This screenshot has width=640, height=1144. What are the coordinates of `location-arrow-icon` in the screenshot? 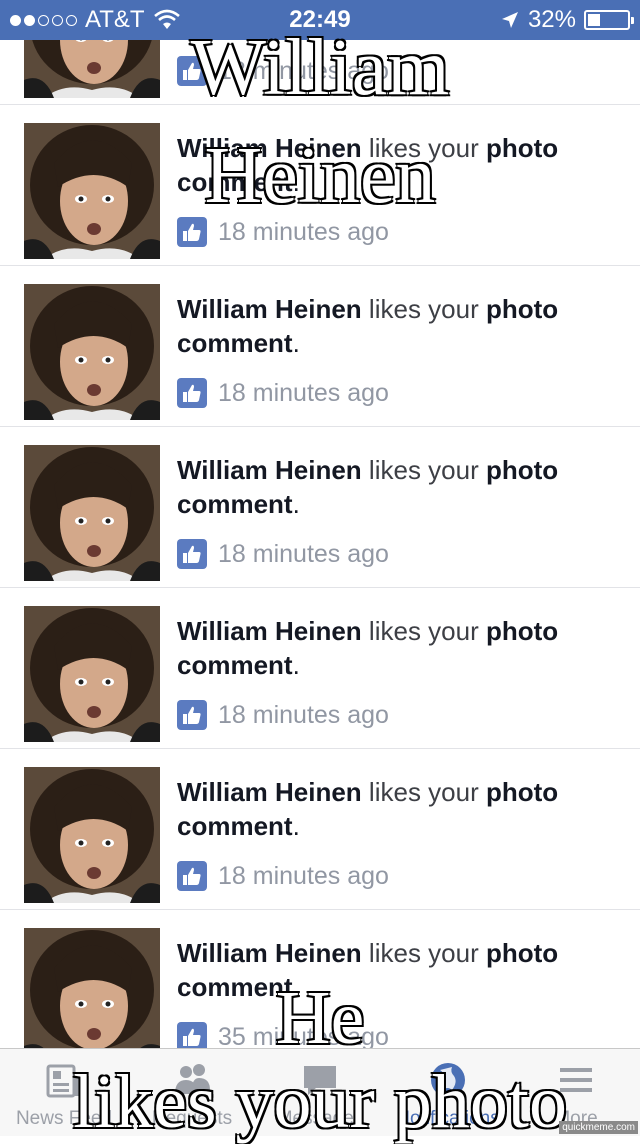 It's located at (509, 20).